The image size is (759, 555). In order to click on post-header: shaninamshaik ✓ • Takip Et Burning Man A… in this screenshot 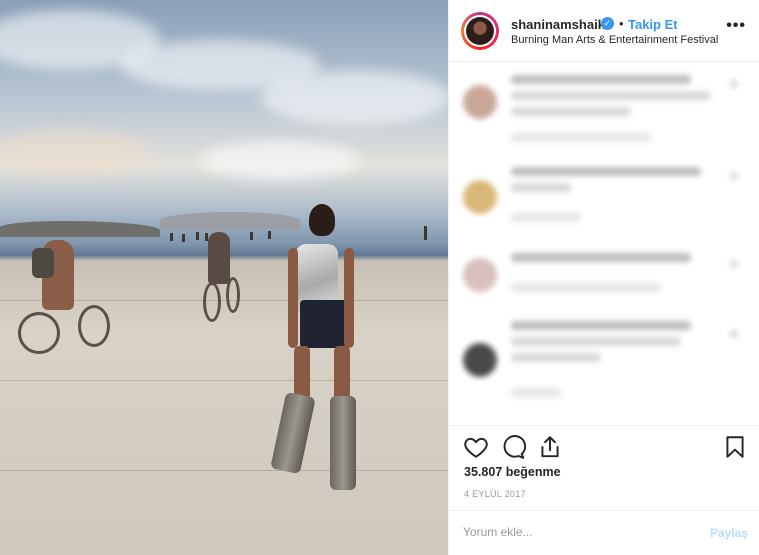, I will do `click(604, 31)`.